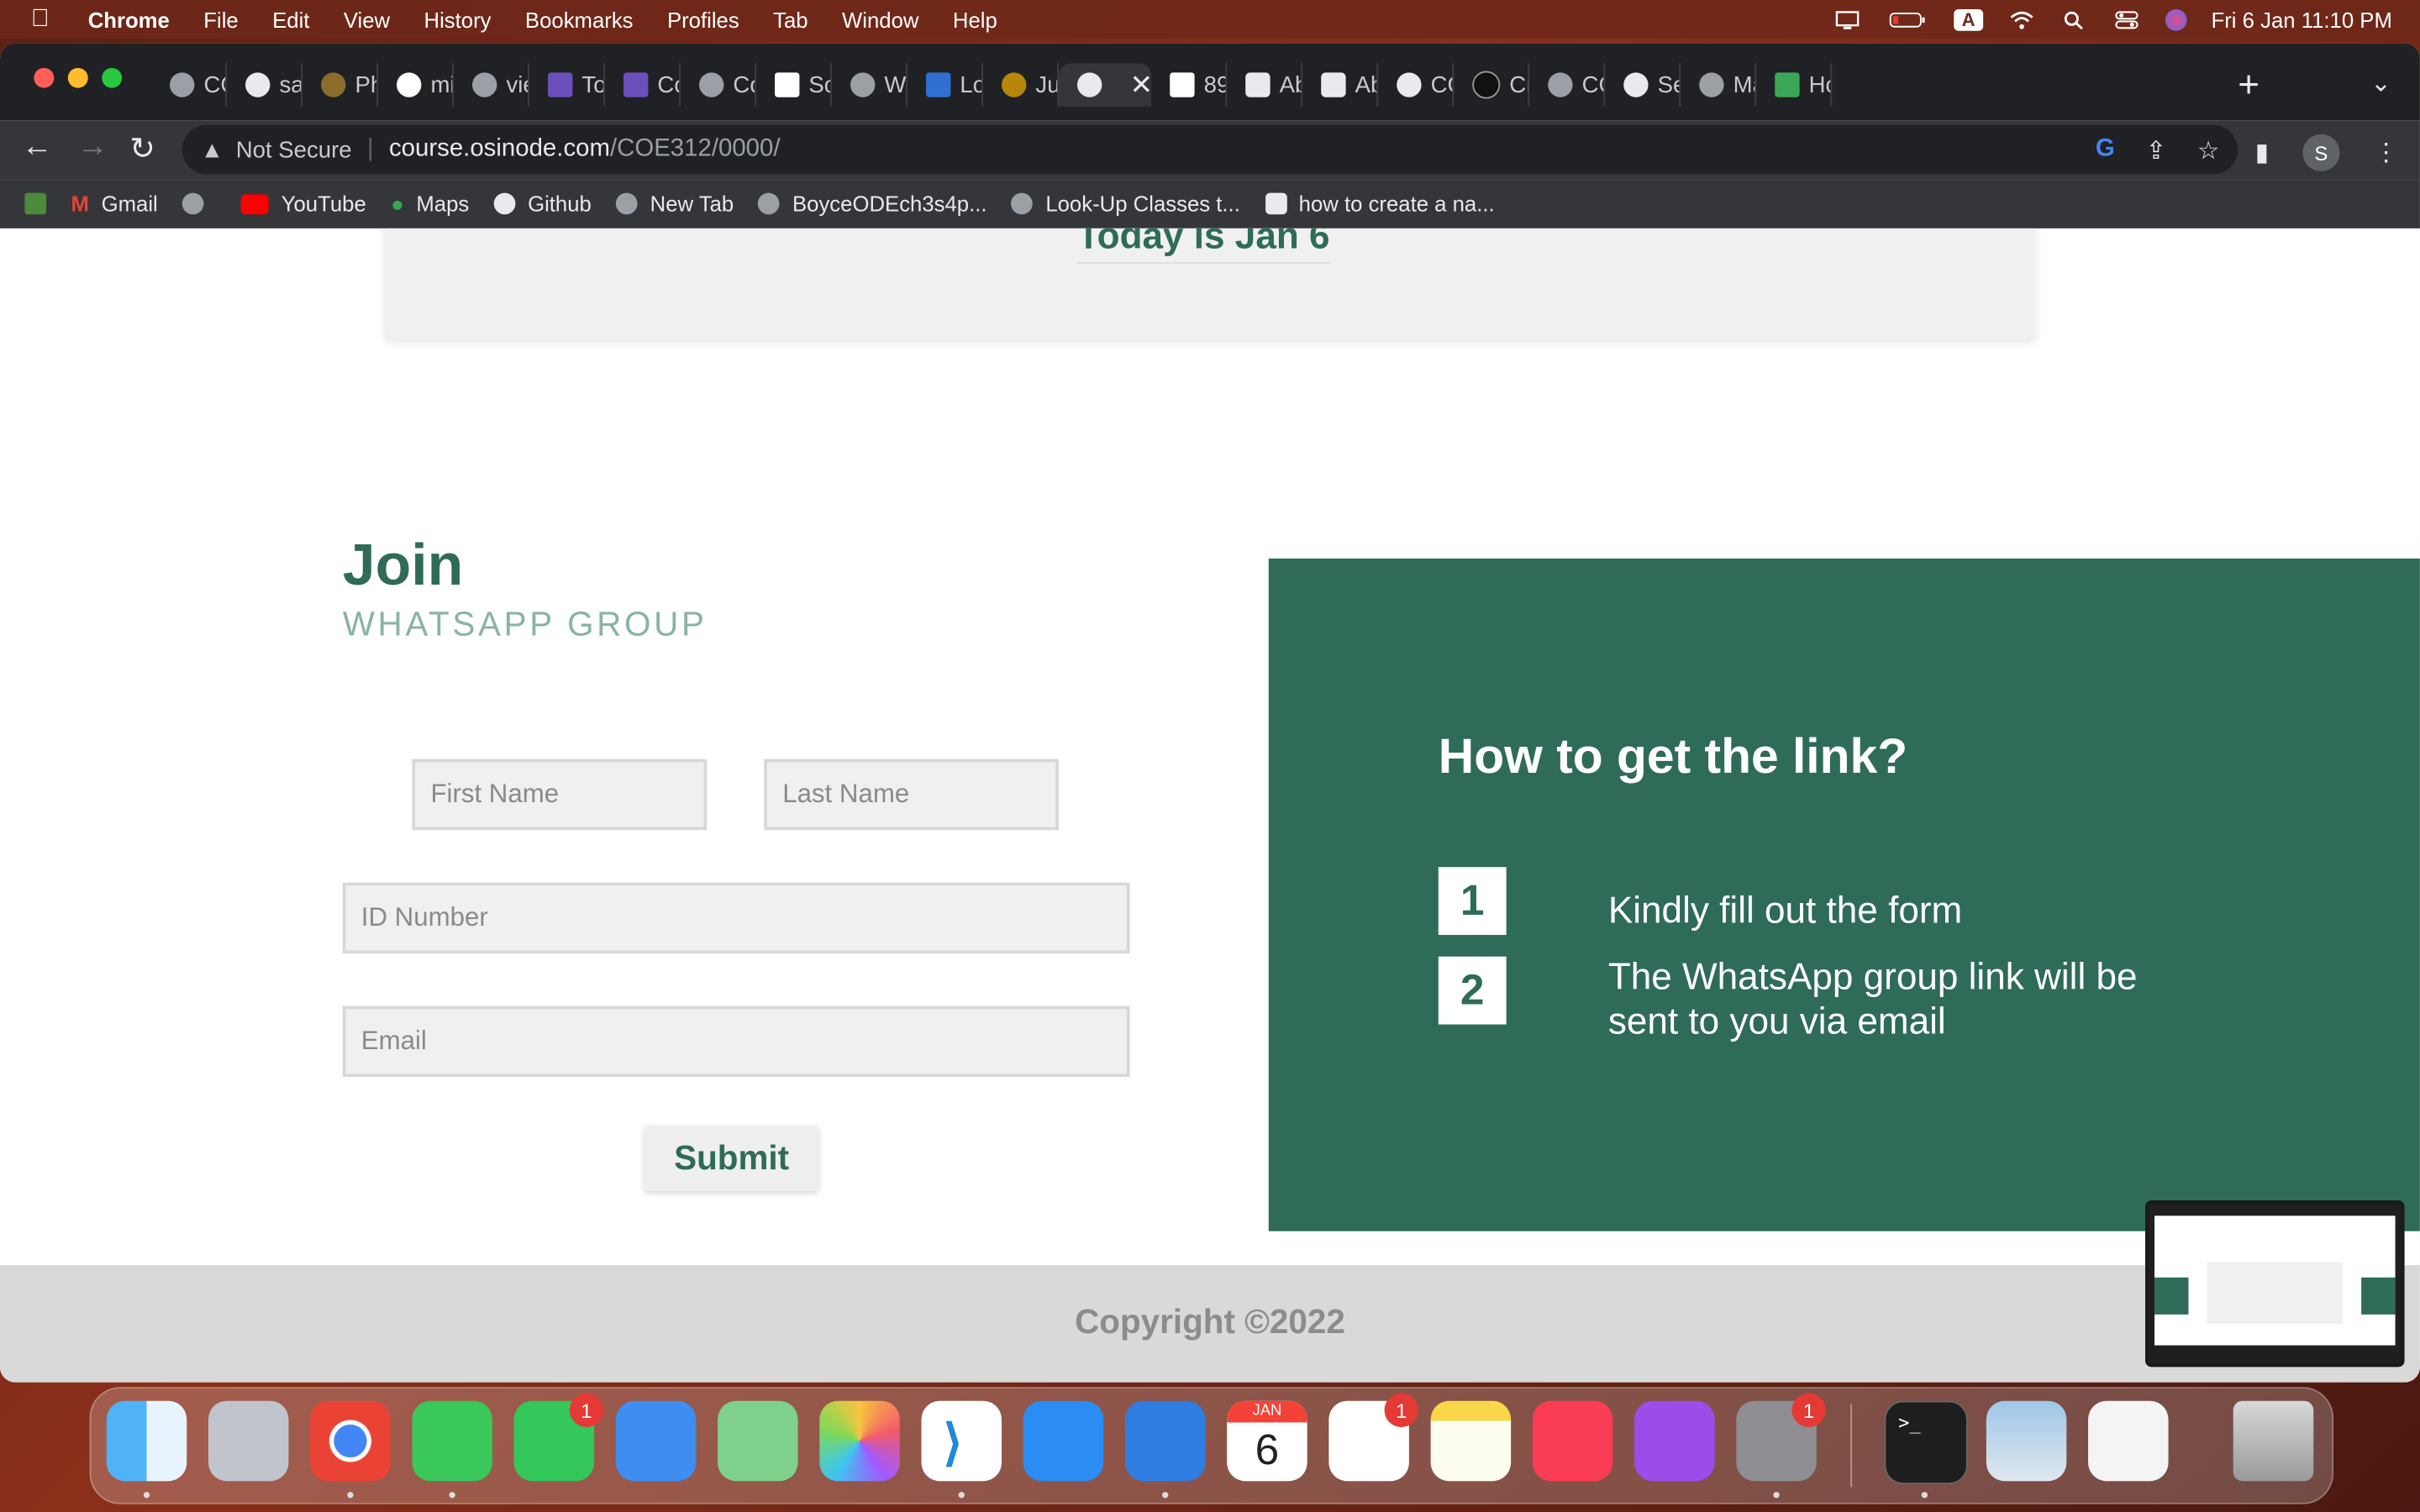 The height and width of the screenshot is (1512, 2420). Describe the element at coordinates (1572, 1441) in the screenshot. I see `music-icon` at that location.